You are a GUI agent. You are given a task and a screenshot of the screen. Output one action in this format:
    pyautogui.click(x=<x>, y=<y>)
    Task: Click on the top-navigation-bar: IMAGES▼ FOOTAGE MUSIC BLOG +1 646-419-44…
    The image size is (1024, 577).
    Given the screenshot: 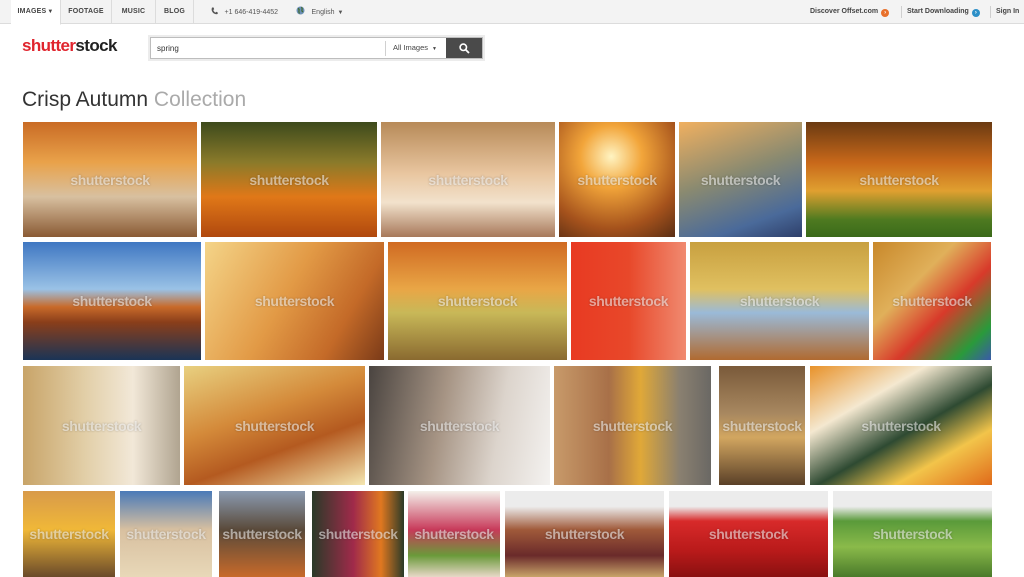 What is the action you would take?
    pyautogui.click(x=512, y=12)
    